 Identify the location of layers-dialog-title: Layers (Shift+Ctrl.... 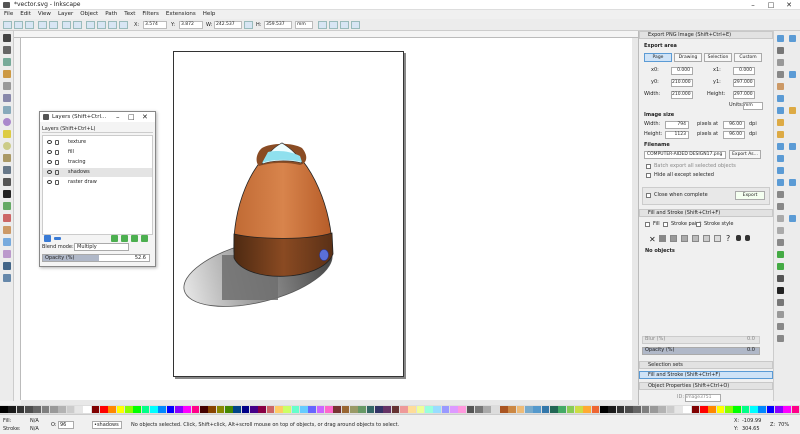
(97, 117).